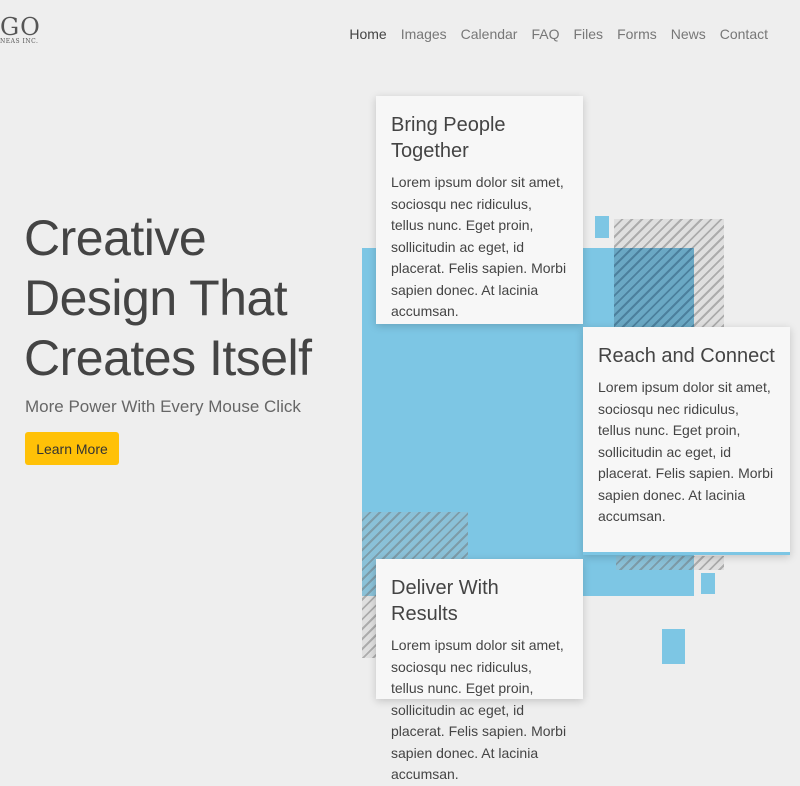 The image size is (800, 786). Describe the element at coordinates (688, 34) in the screenshot. I see `nav-item-news: News` at that location.